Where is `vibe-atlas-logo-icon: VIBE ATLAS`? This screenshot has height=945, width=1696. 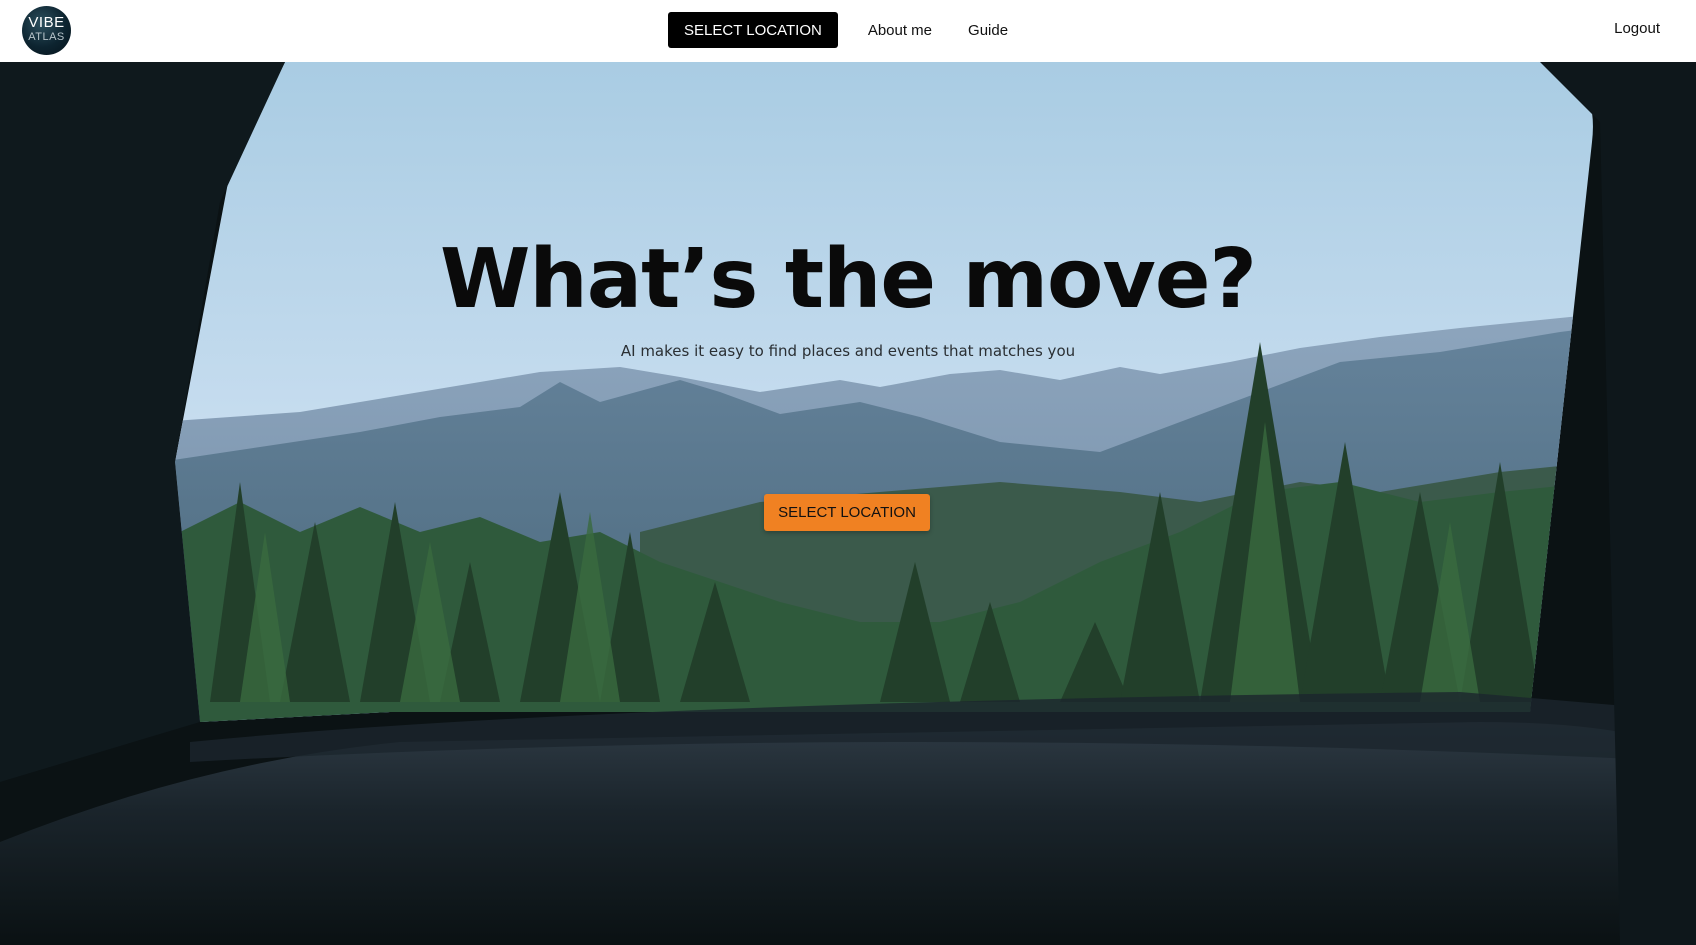
vibe-atlas-logo-icon: VIBE ATLAS is located at coordinates (46, 30).